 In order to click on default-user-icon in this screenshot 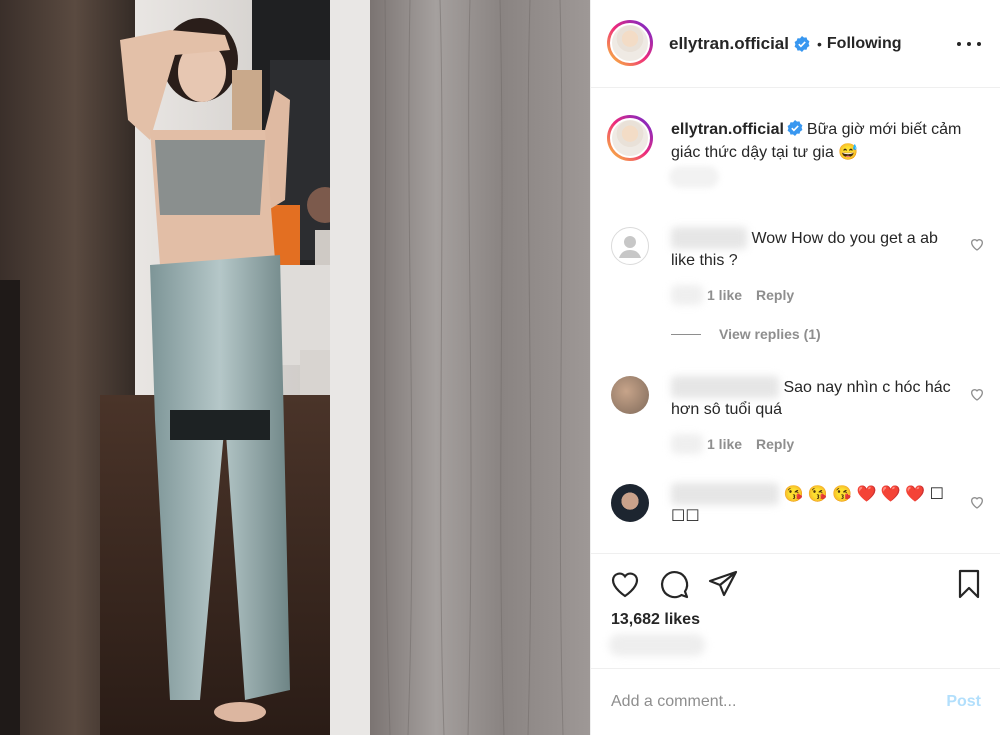, I will do `click(630, 247)`.